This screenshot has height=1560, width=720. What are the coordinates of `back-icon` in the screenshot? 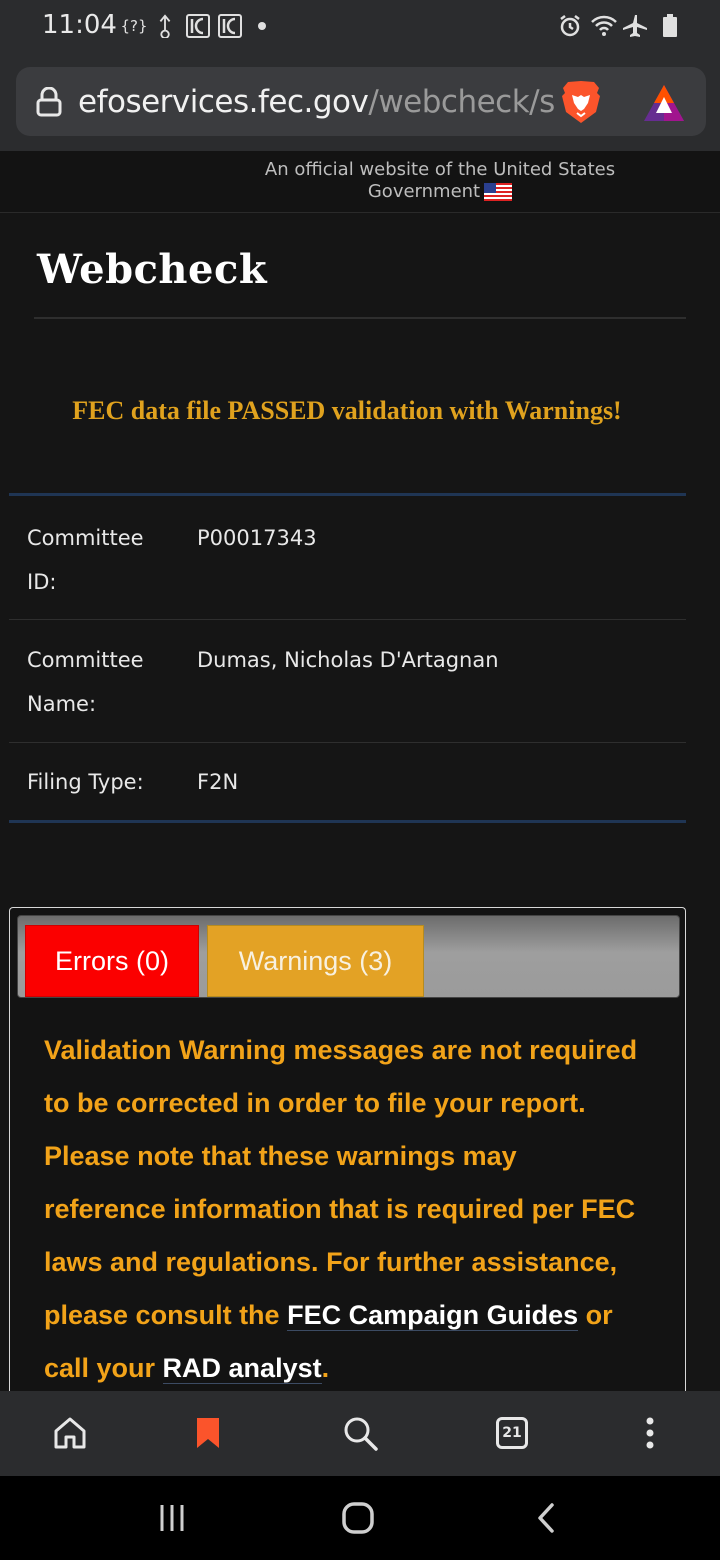 It's located at (546, 1518).